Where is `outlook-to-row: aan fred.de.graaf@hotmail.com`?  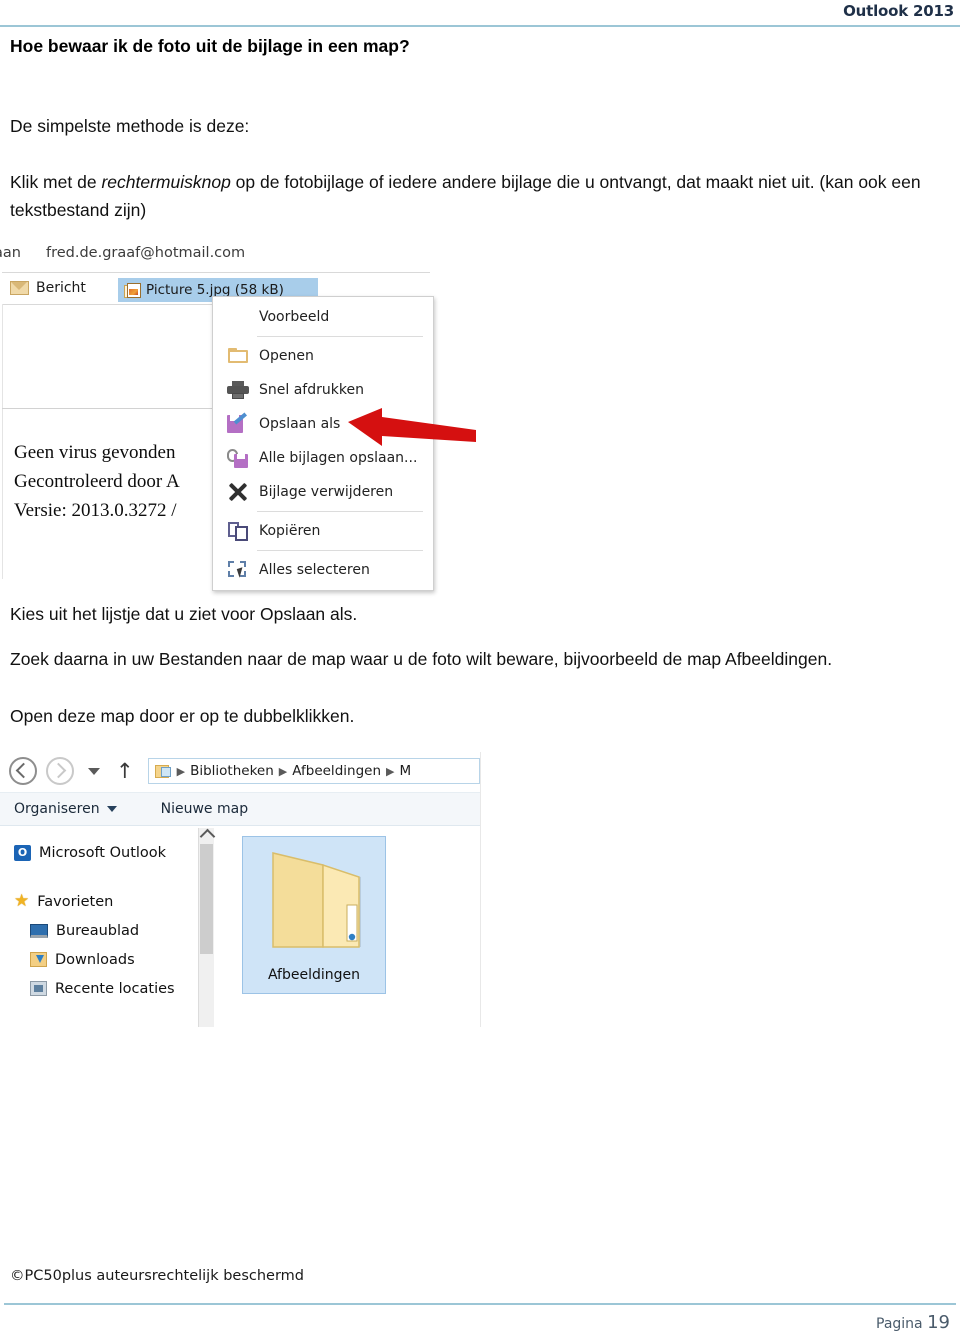
outlook-to-row: aan fred.de.graaf@hotmail.com is located at coordinates (215, 255).